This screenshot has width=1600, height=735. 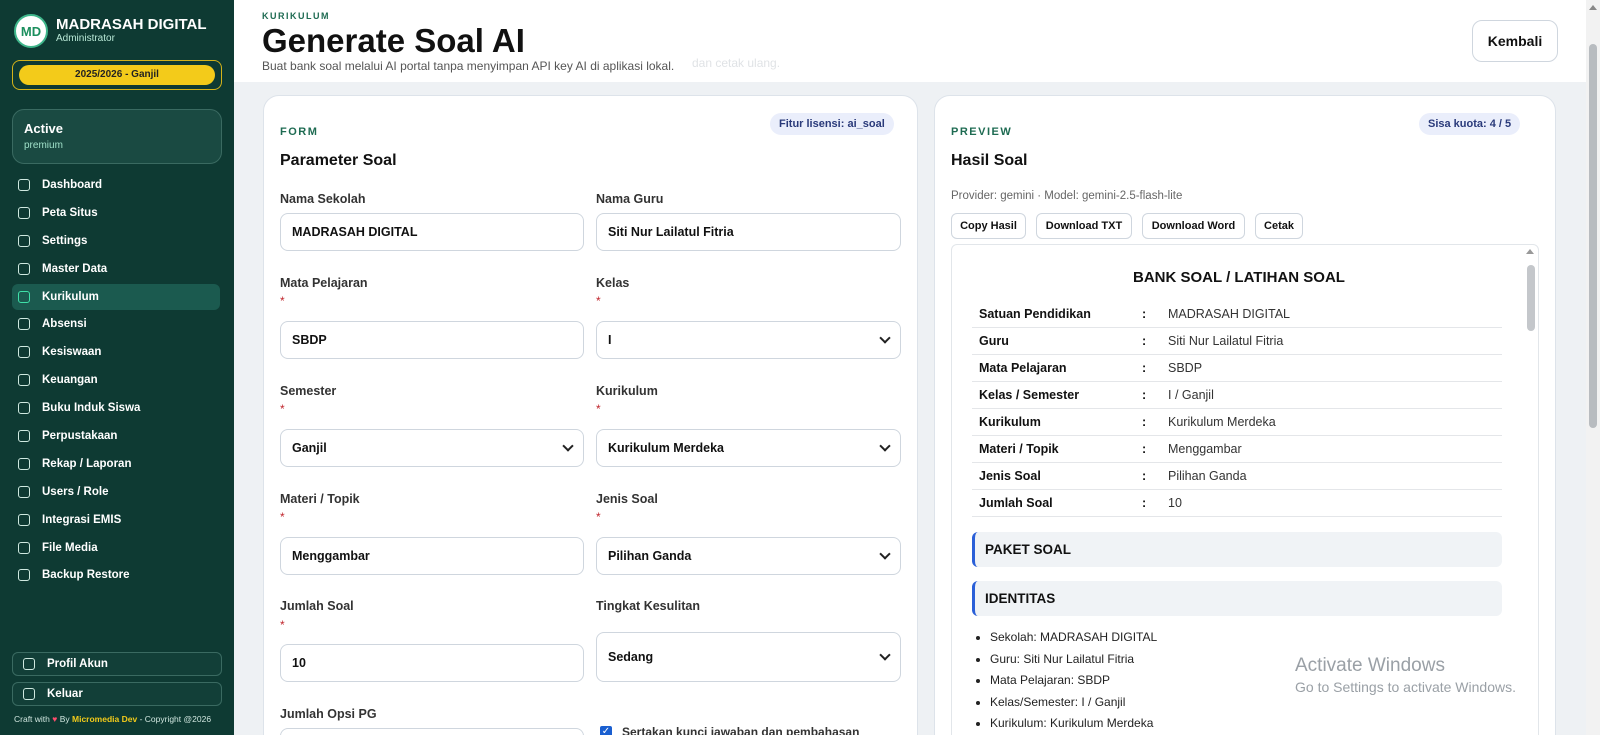 I want to click on page-scrollbar, so click(x=1593, y=367).